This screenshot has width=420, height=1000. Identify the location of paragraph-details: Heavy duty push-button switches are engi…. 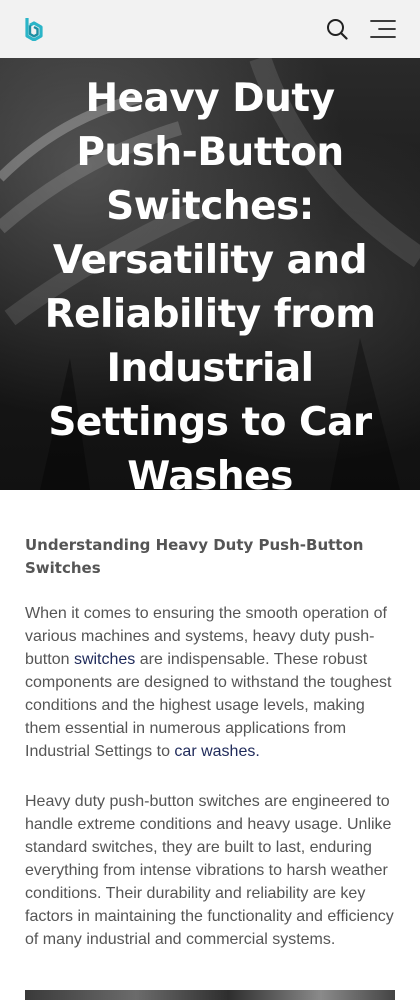
(209, 870).